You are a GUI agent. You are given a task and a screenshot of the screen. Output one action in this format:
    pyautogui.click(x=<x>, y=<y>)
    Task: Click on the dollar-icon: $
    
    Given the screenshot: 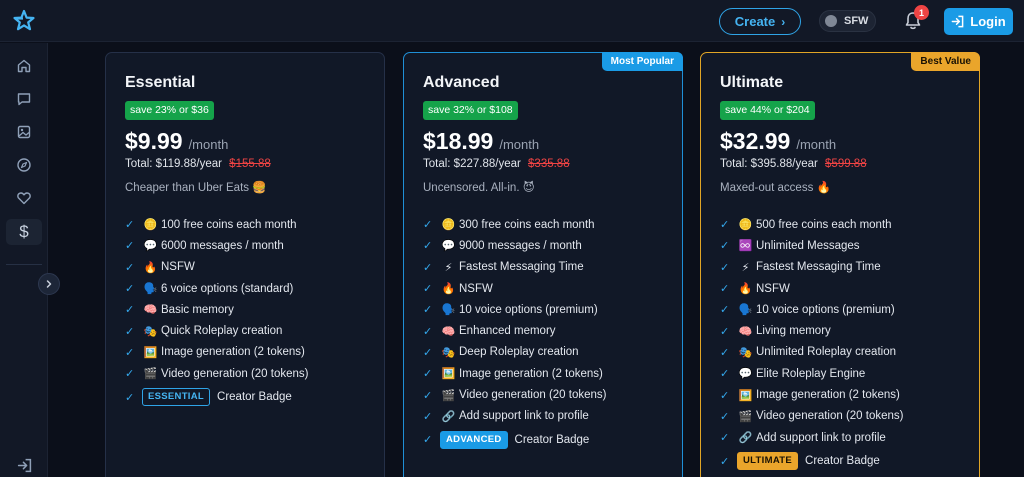 What is the action you would take?
    pyautogui.click(x=24, y=232)
    